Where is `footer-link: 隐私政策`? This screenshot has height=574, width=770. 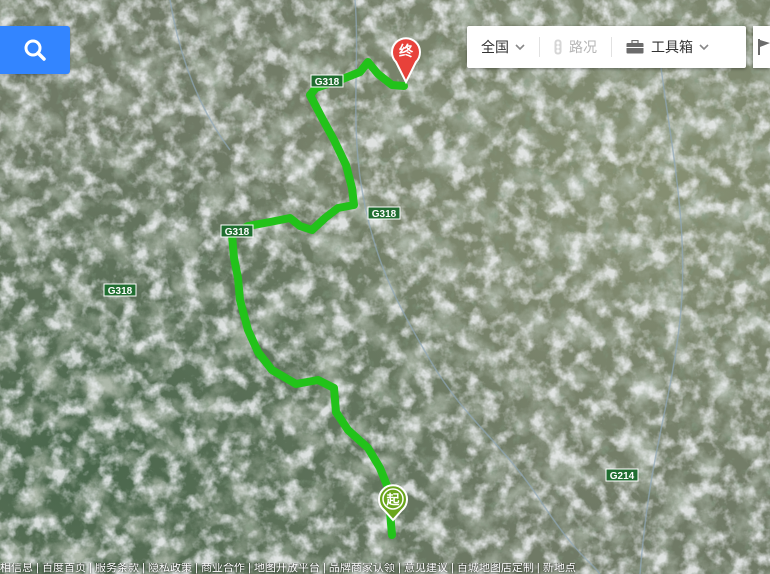 footer-link: 隐私政策 is located at coordinates (170, 568).